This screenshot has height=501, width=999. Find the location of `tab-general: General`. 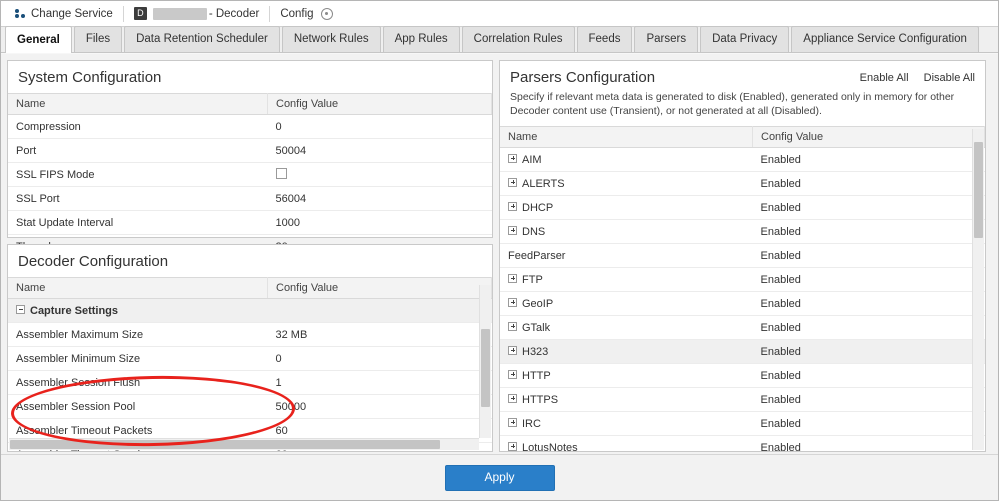

tab-general: General is located at coordinates (38, 39).